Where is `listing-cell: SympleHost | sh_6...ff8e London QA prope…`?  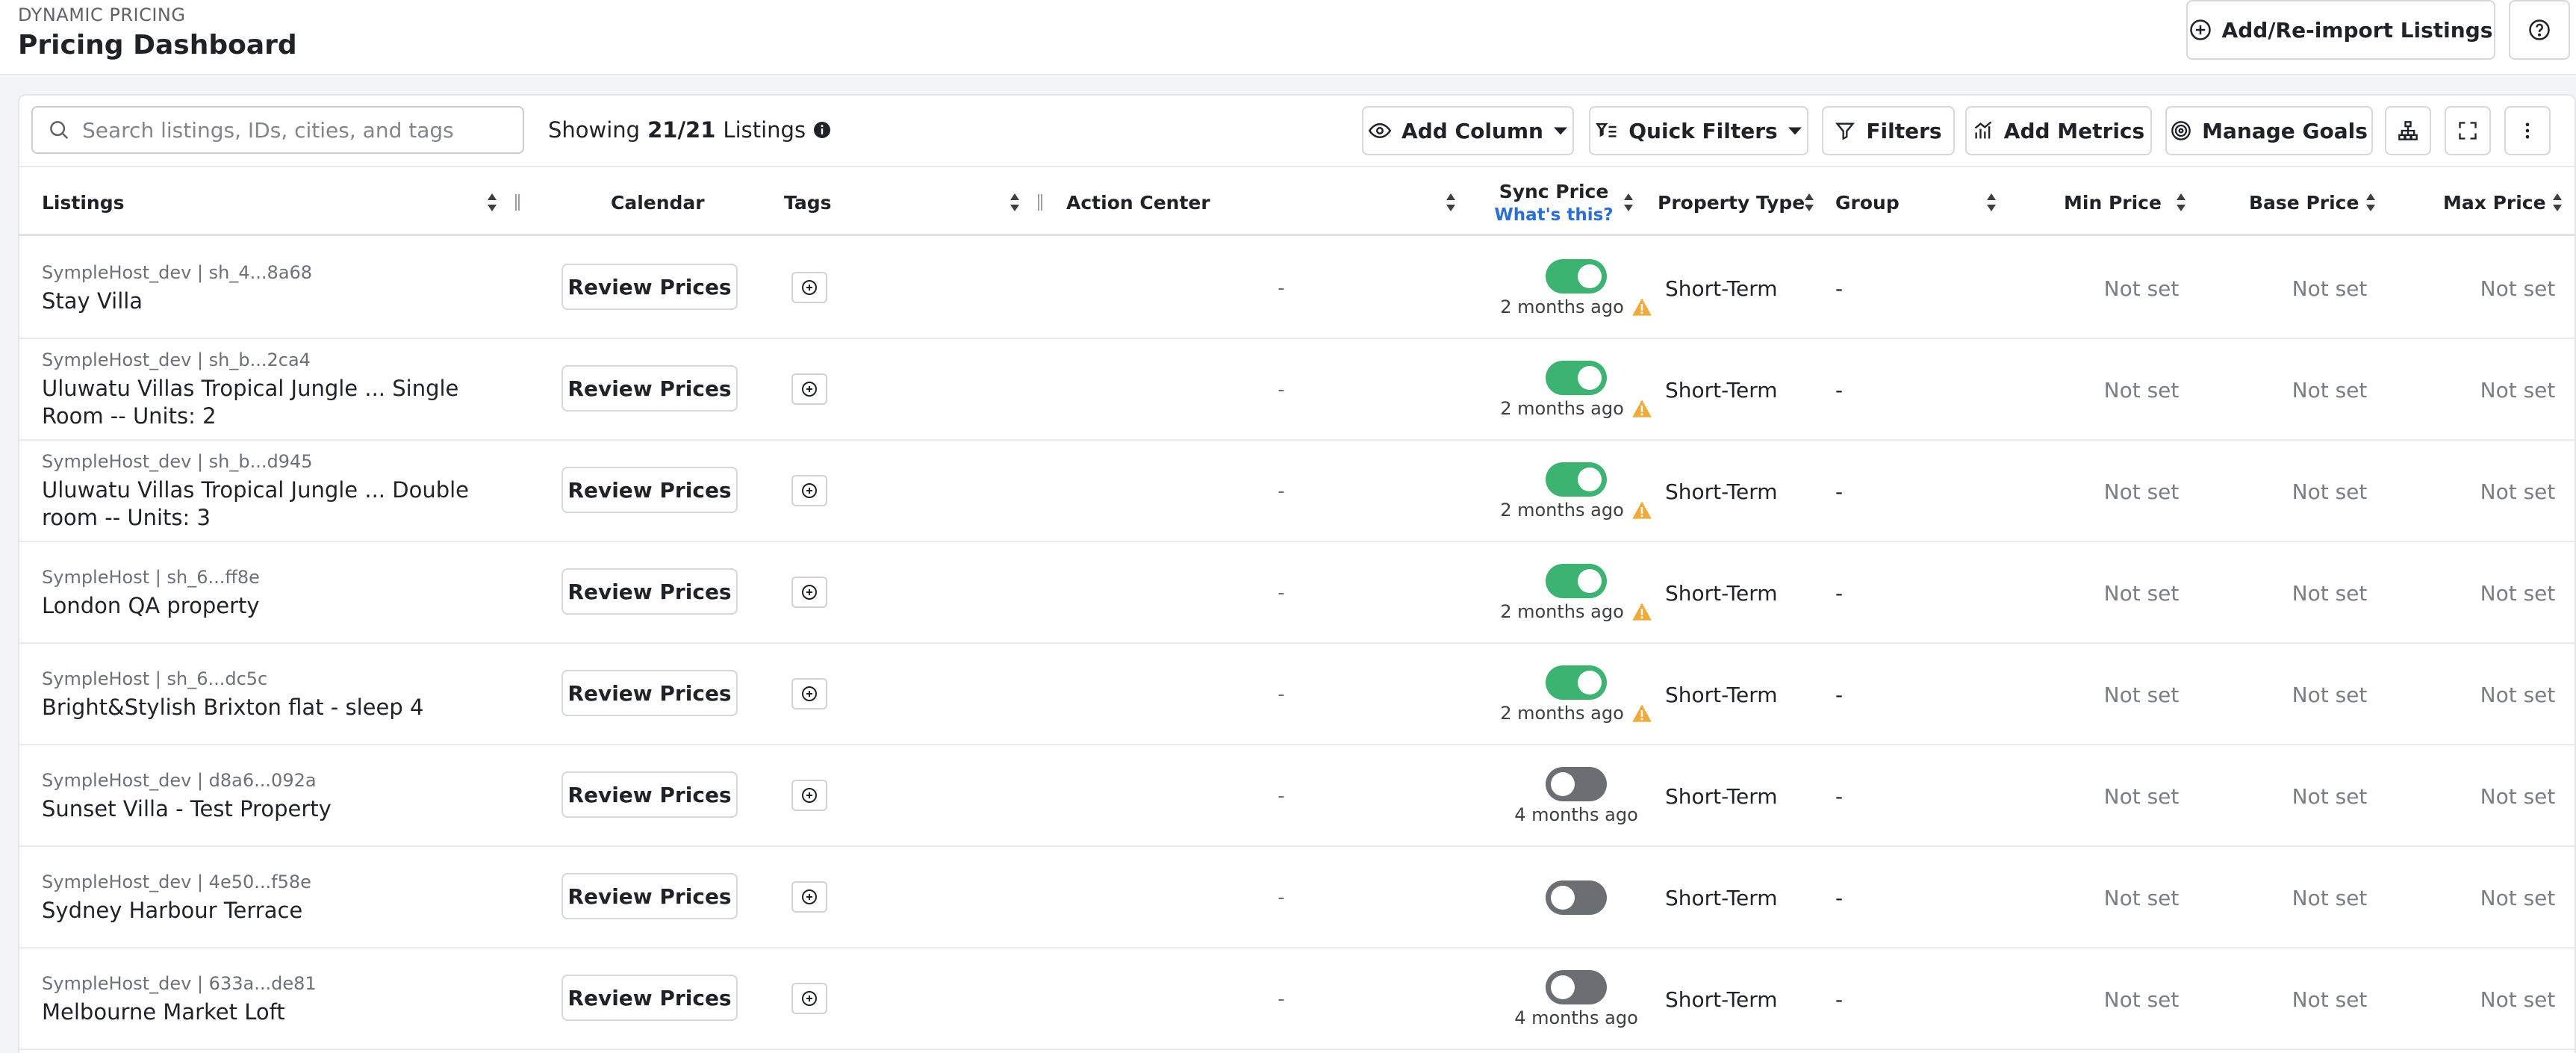 listing-cell: SympleHost | sh_6...ff8e London QA prope… is located at coordinates (281, 593).